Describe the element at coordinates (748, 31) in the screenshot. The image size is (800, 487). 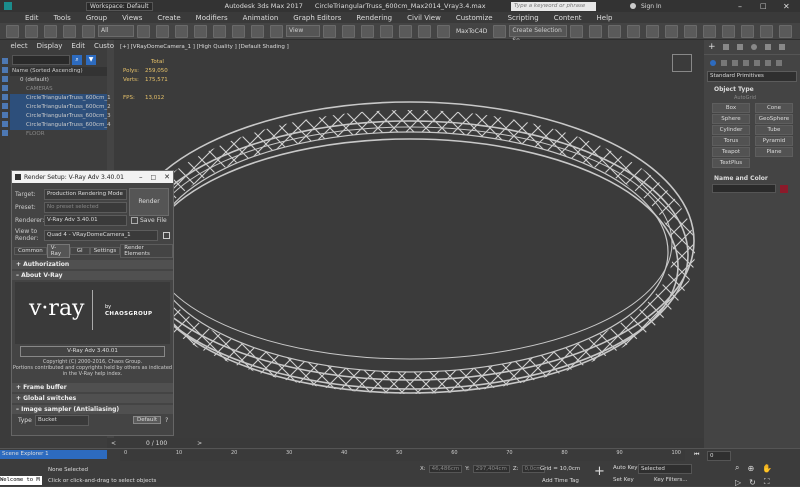
I see `rendered-frame-window-icon` at that location.